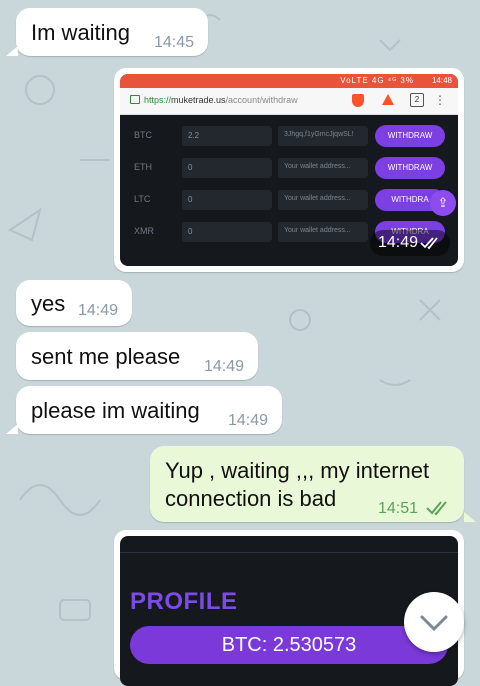 The width and height of the screenshot is (480, 686). I want to click on status-time: 14:48, so click(441, 80).